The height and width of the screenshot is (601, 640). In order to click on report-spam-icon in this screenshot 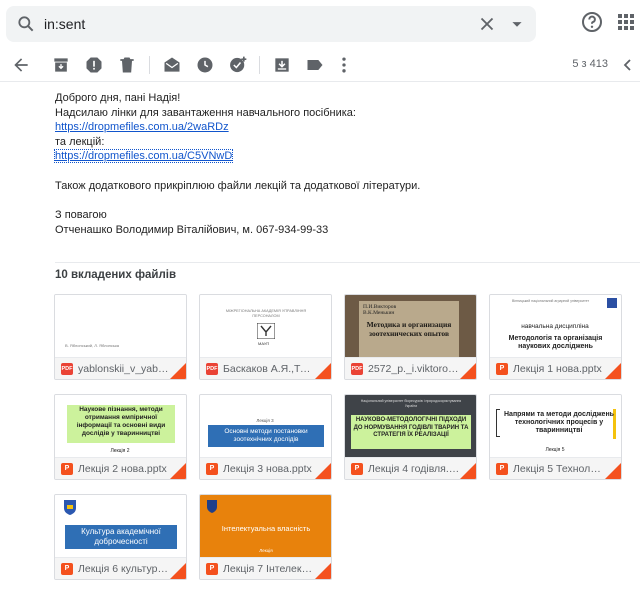, I will do `click(94, 65)`.